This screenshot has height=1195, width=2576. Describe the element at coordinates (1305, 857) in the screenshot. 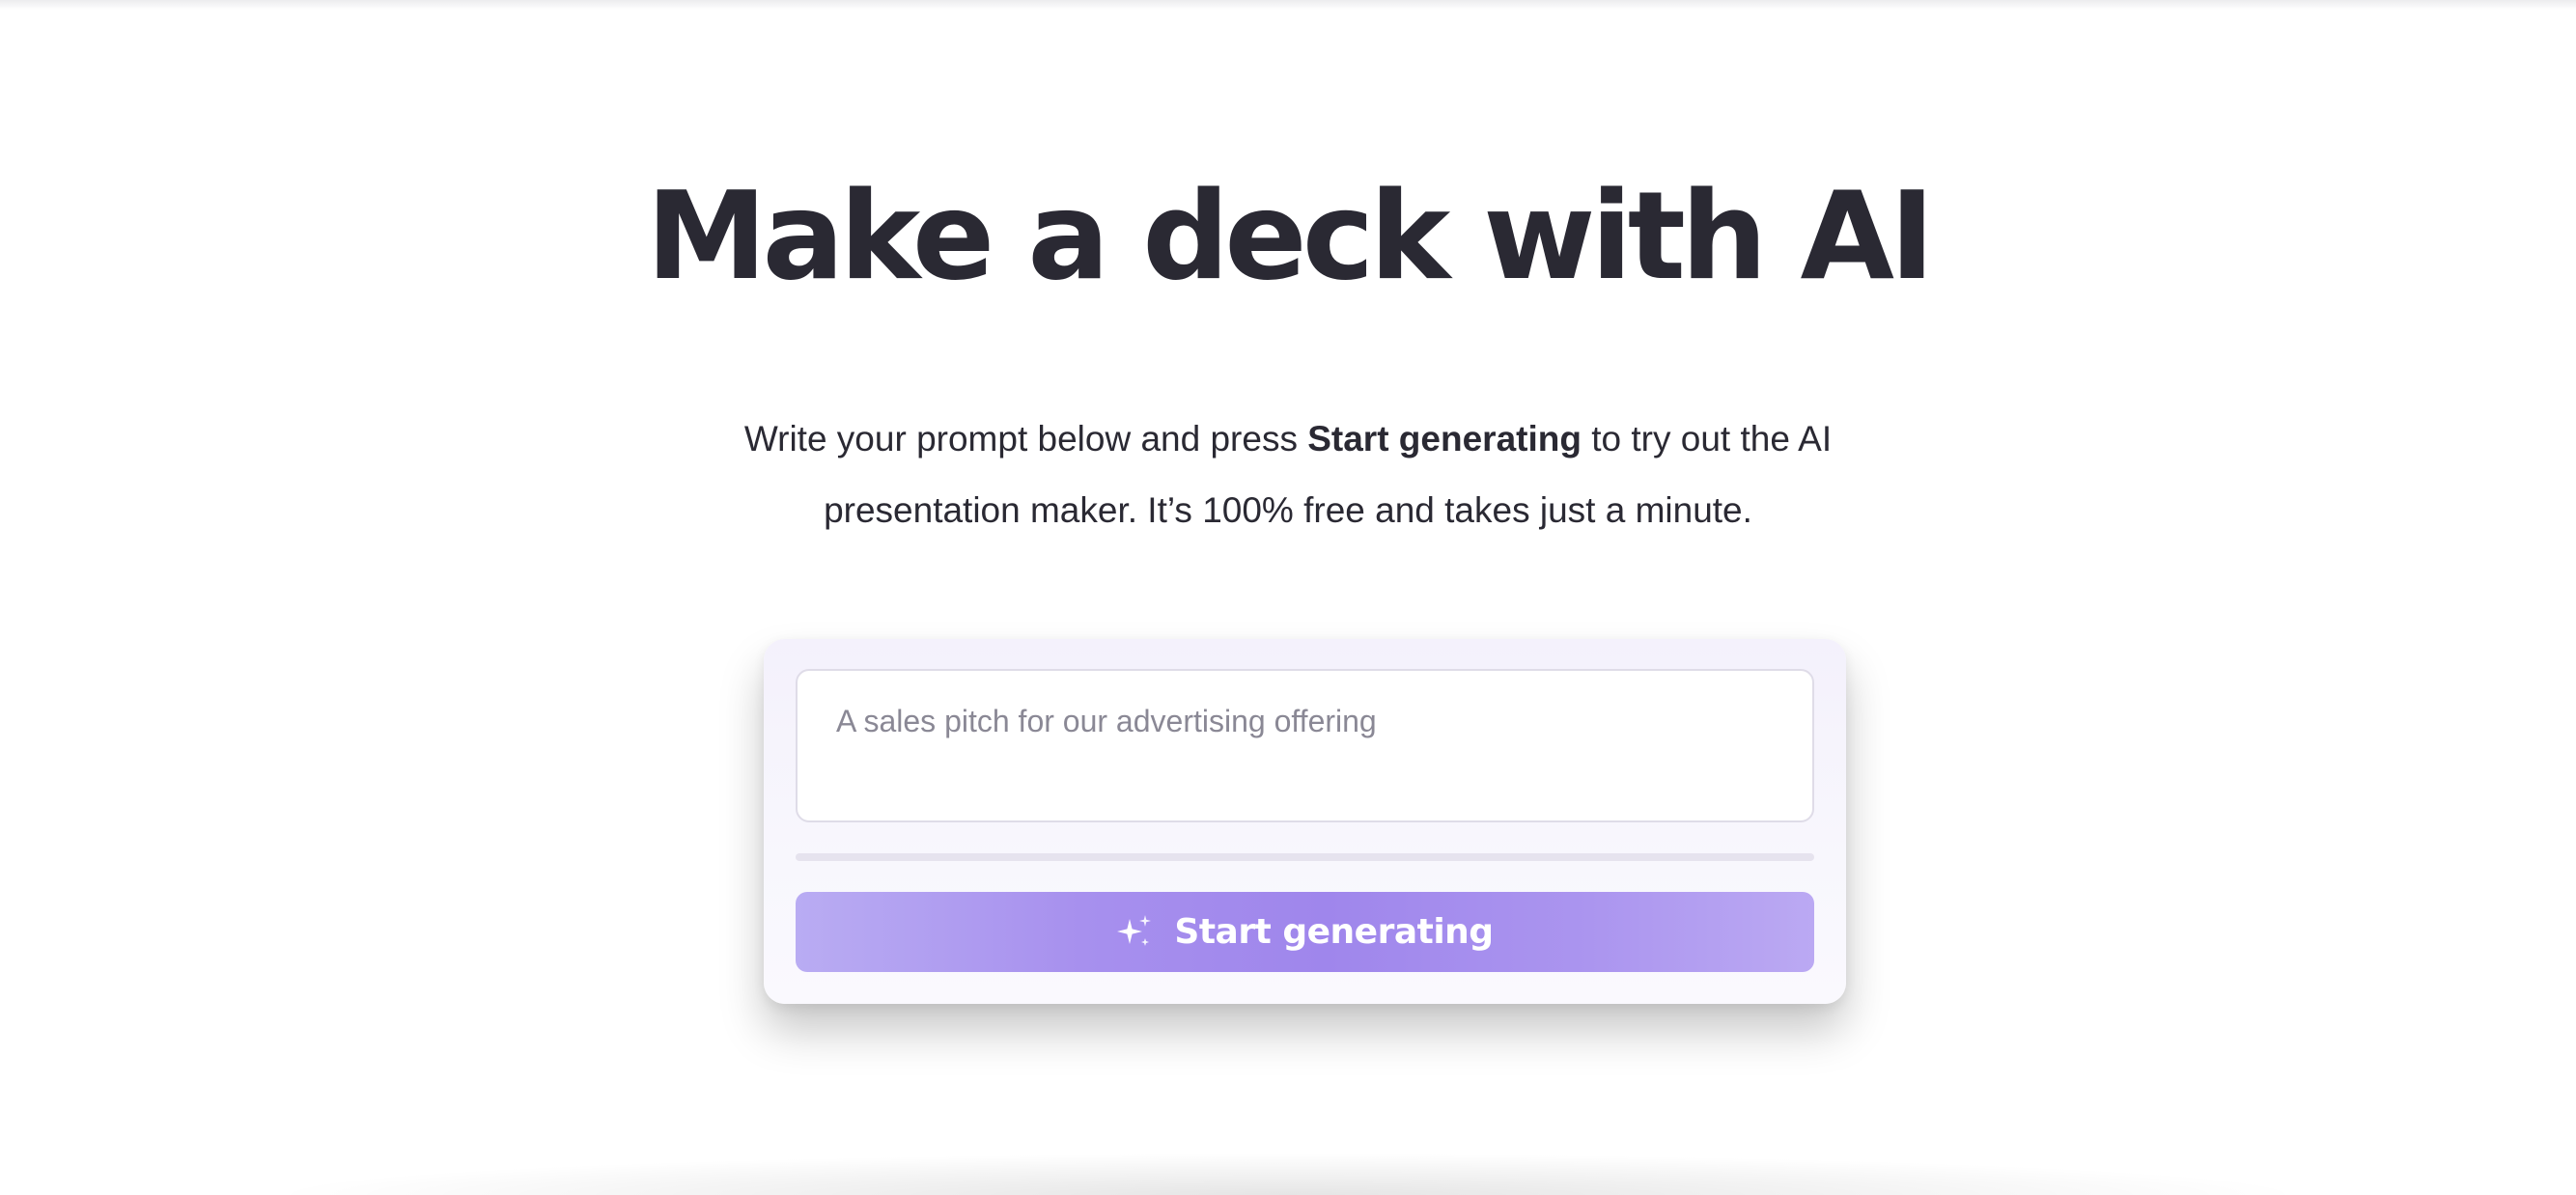

I see `progress-bar` at that location.